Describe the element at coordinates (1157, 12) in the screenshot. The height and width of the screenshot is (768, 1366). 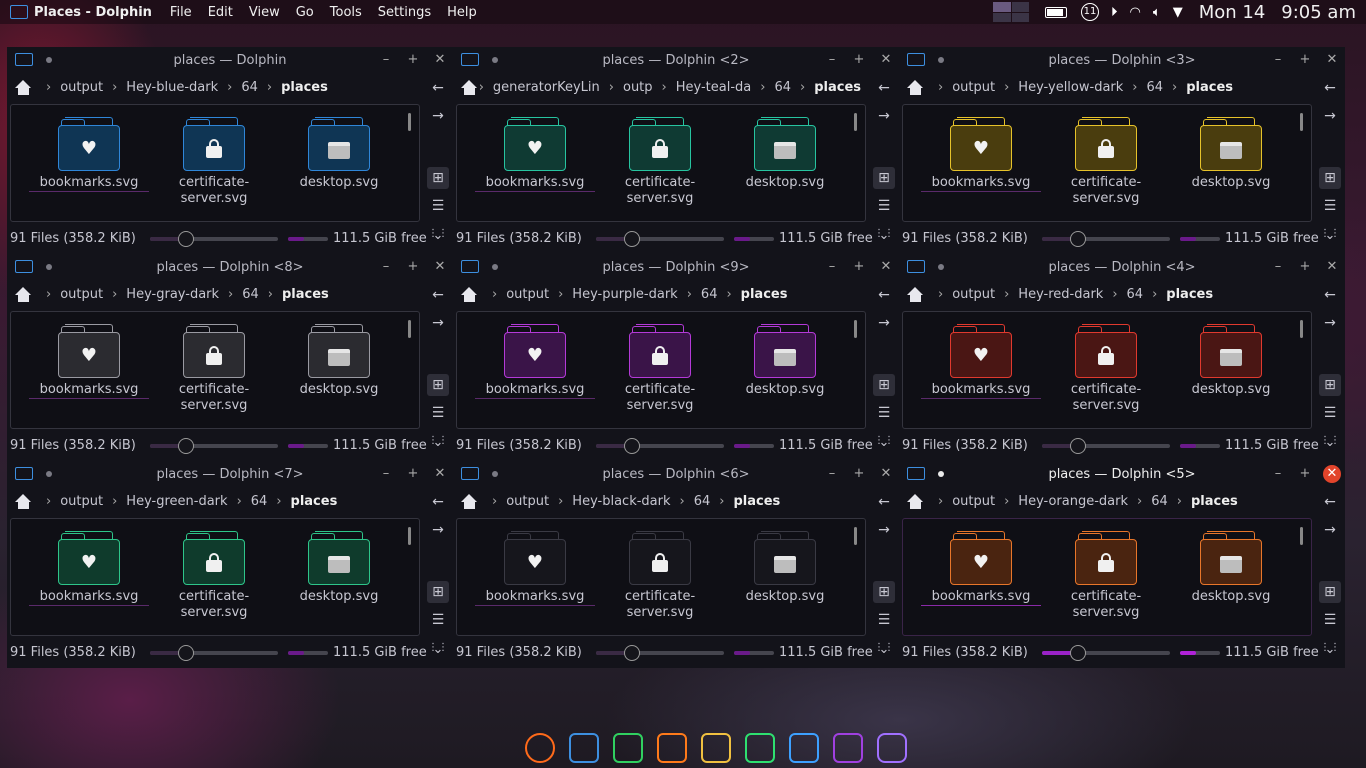
I see `volume-icon: 🔈︎` at that location.